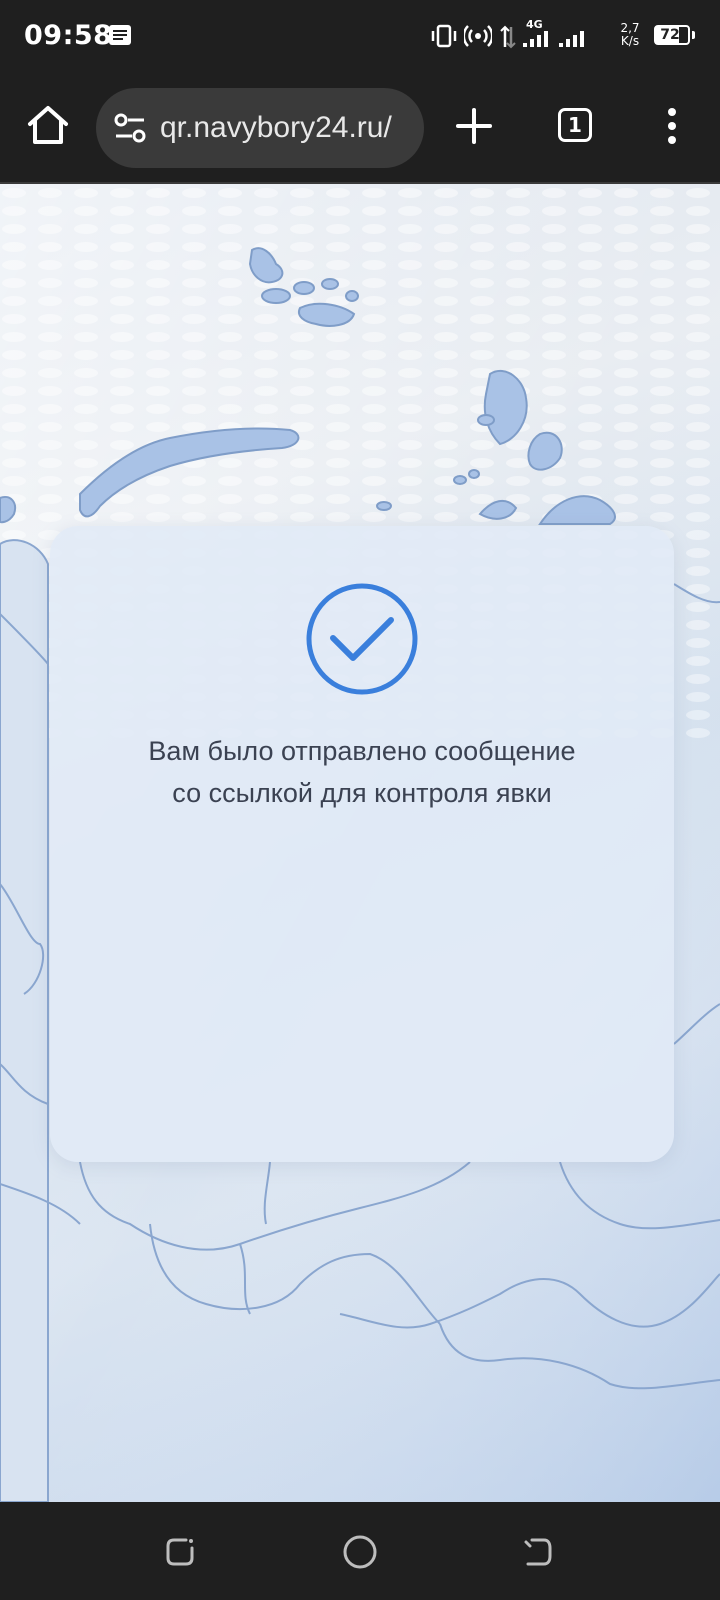 The image size is (720, 1600). I want to click on plus-icon, so click(474, 126).